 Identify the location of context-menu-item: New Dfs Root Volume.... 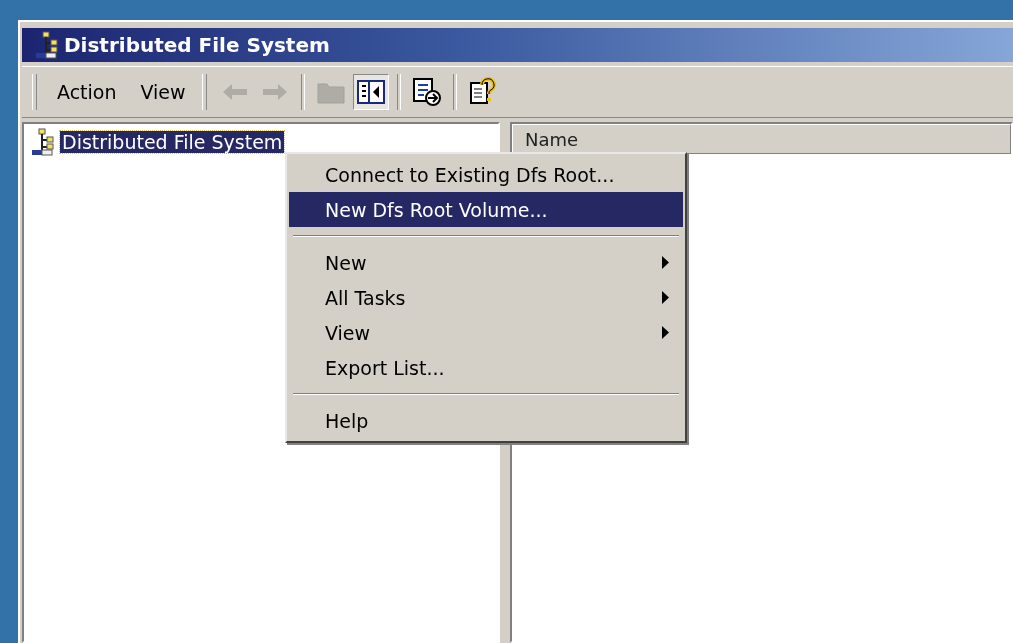
(486, 209).